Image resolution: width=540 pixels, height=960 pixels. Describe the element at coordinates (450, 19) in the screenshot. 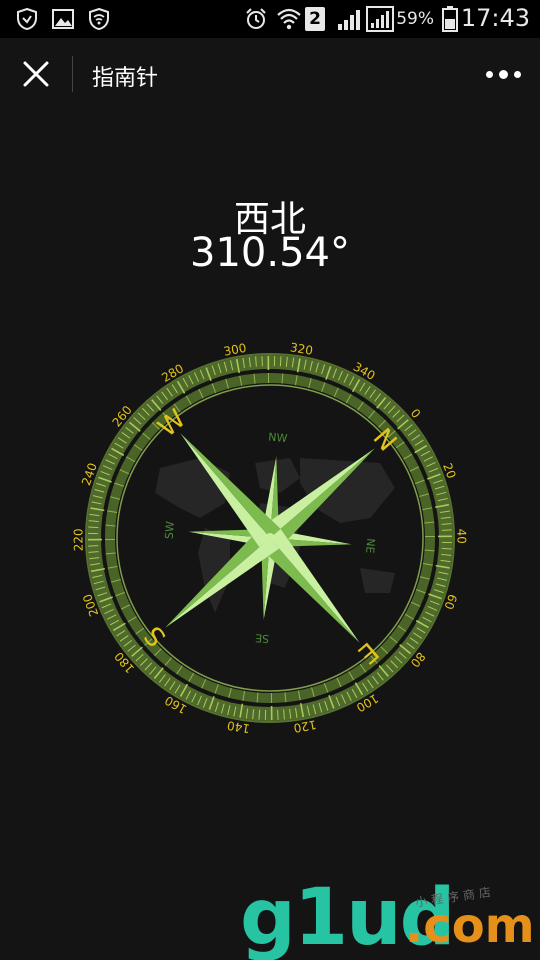

I see `battery-icon` at that location.